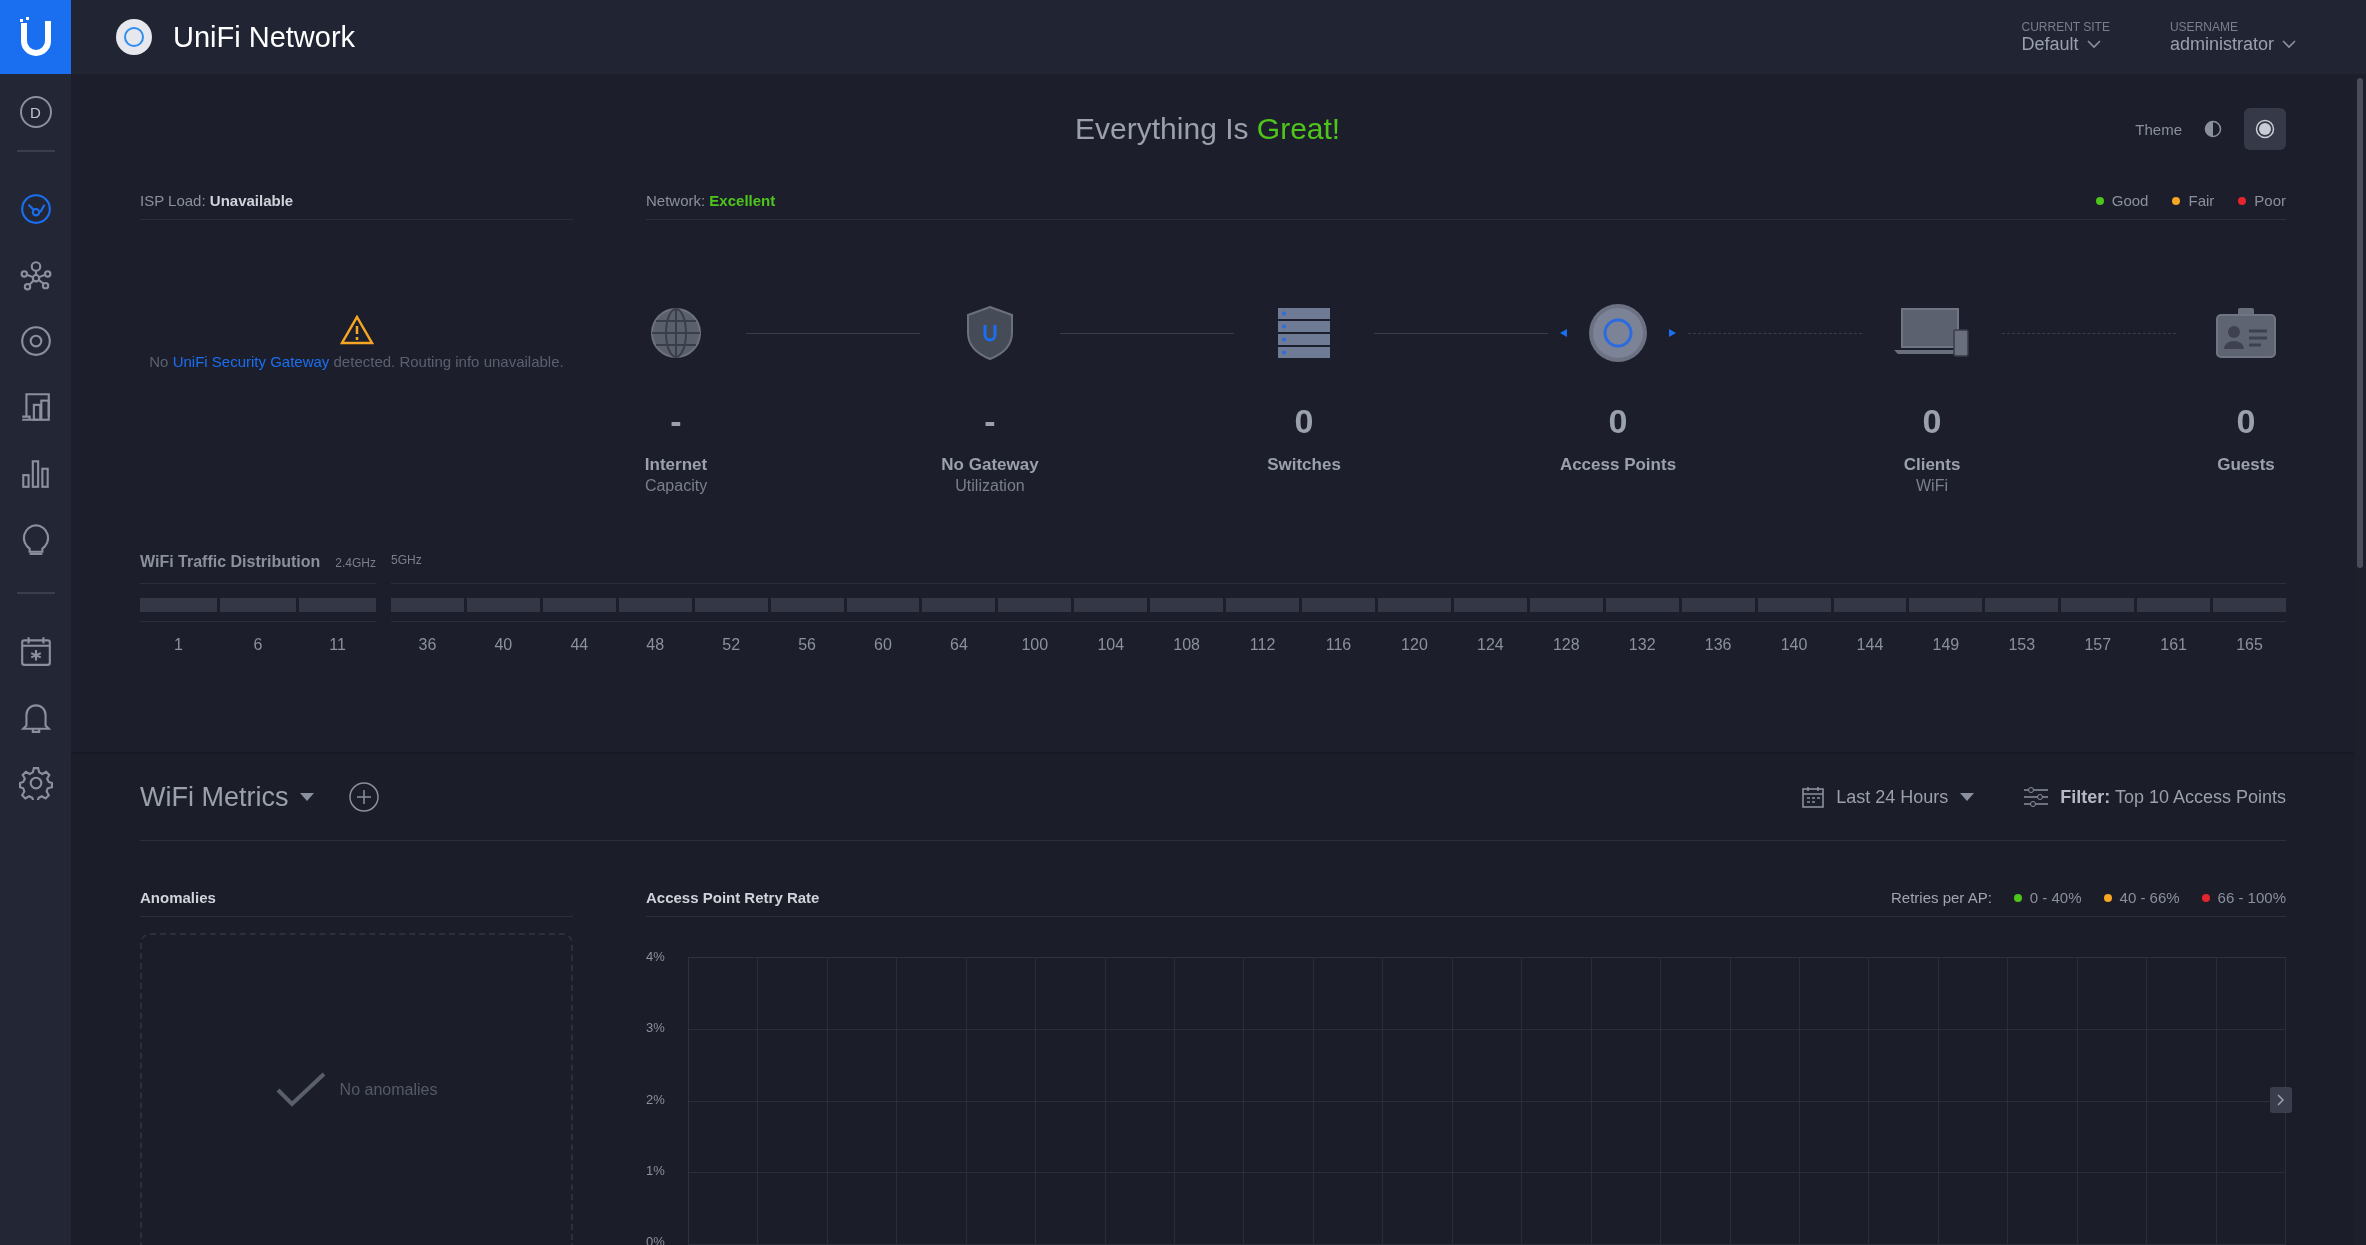 Image resolution: width=2366 pixels, height=1245 pixels. I want to click on site-selector: Default, so click(2065, 44).